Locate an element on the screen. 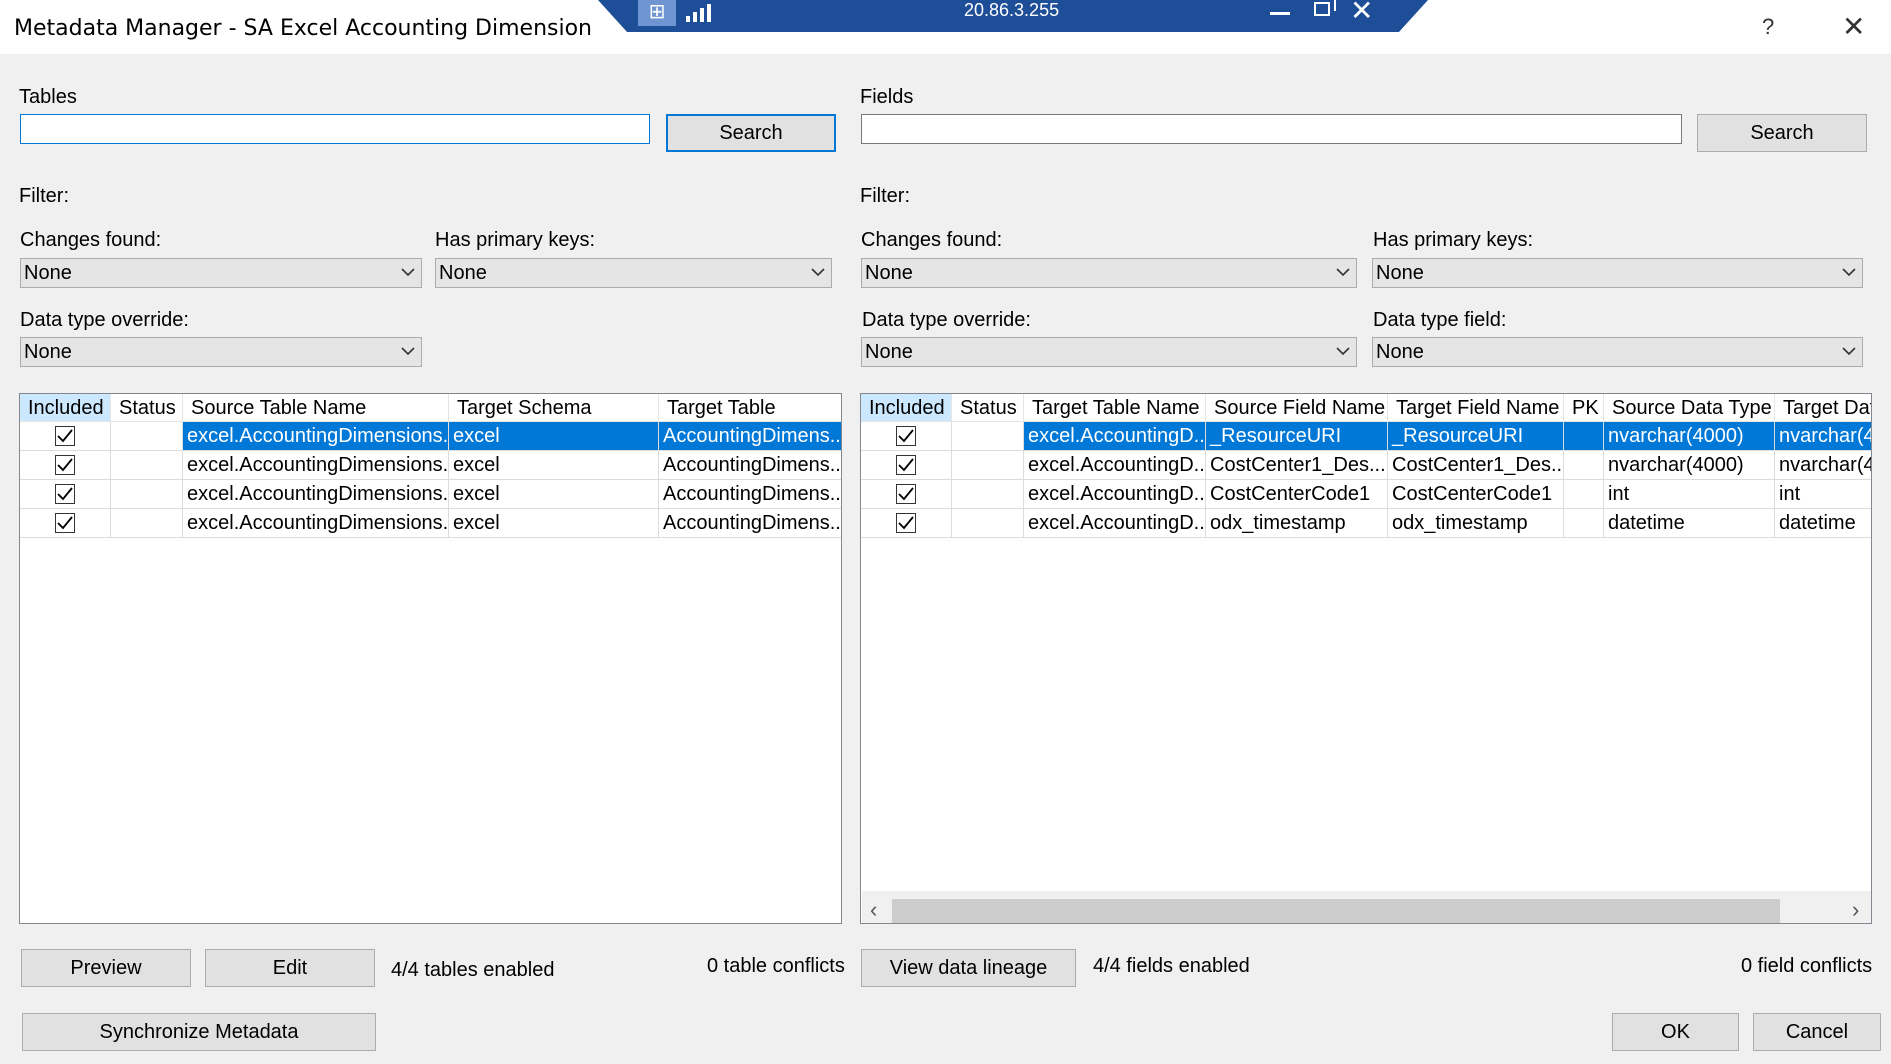  pin-icon: ⊞ is located at coordinates (657, 13).